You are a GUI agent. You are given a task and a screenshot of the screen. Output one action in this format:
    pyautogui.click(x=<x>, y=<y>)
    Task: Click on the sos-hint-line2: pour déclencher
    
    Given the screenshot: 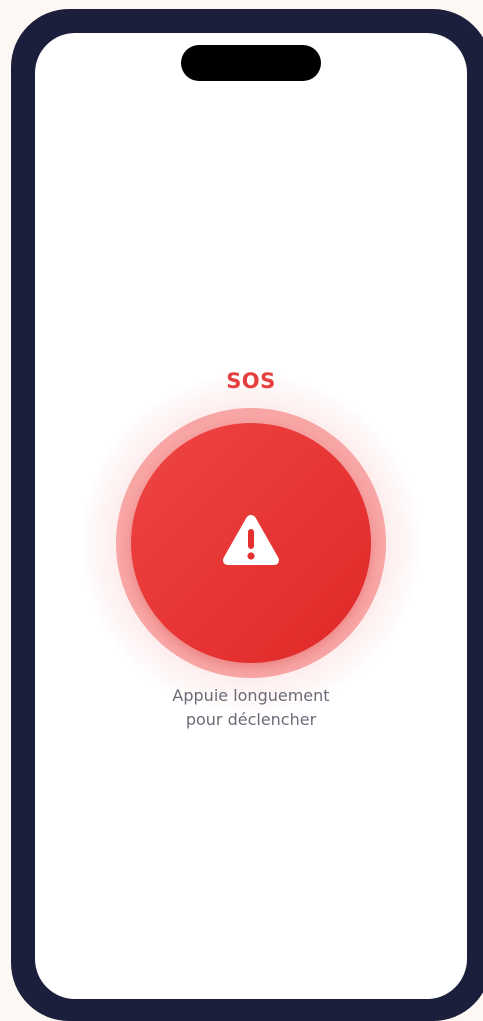 What is the action you would take?
    pyautogui.click(x=251, y=719)
    